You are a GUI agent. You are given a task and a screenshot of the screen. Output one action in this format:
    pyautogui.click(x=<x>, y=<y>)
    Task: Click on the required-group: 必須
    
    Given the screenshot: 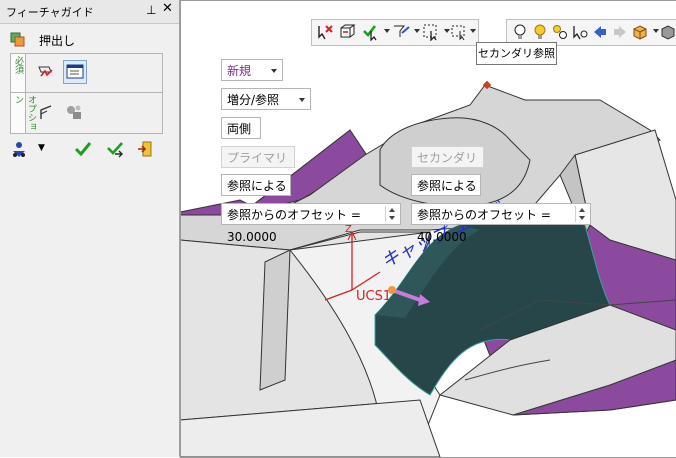 What is the action you would take?
    pyautogui.click(x=86, y=73)
    